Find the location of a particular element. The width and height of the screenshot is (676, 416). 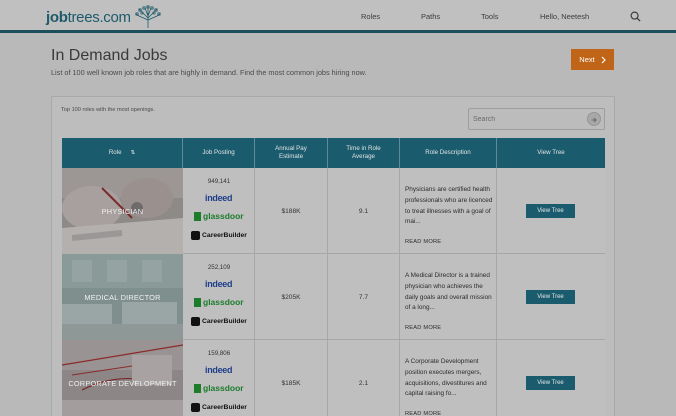

pay-value: $205K is located at coordinates (291, 297).